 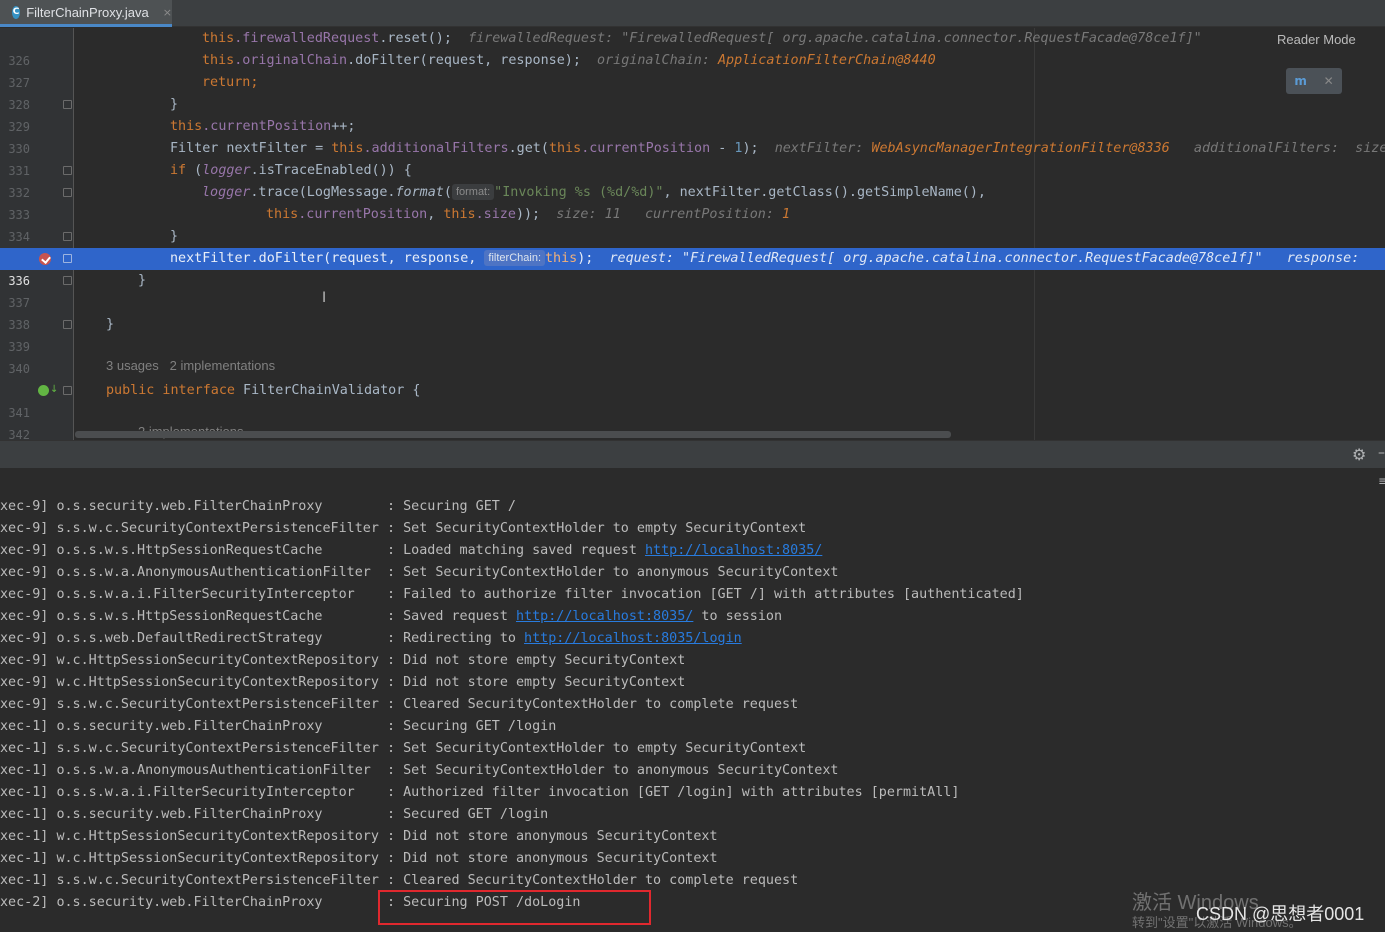 What do you see at coordinates (528, 148) in the screenshot?
I see `code-token: .get(` at bounding box center [528, 148].